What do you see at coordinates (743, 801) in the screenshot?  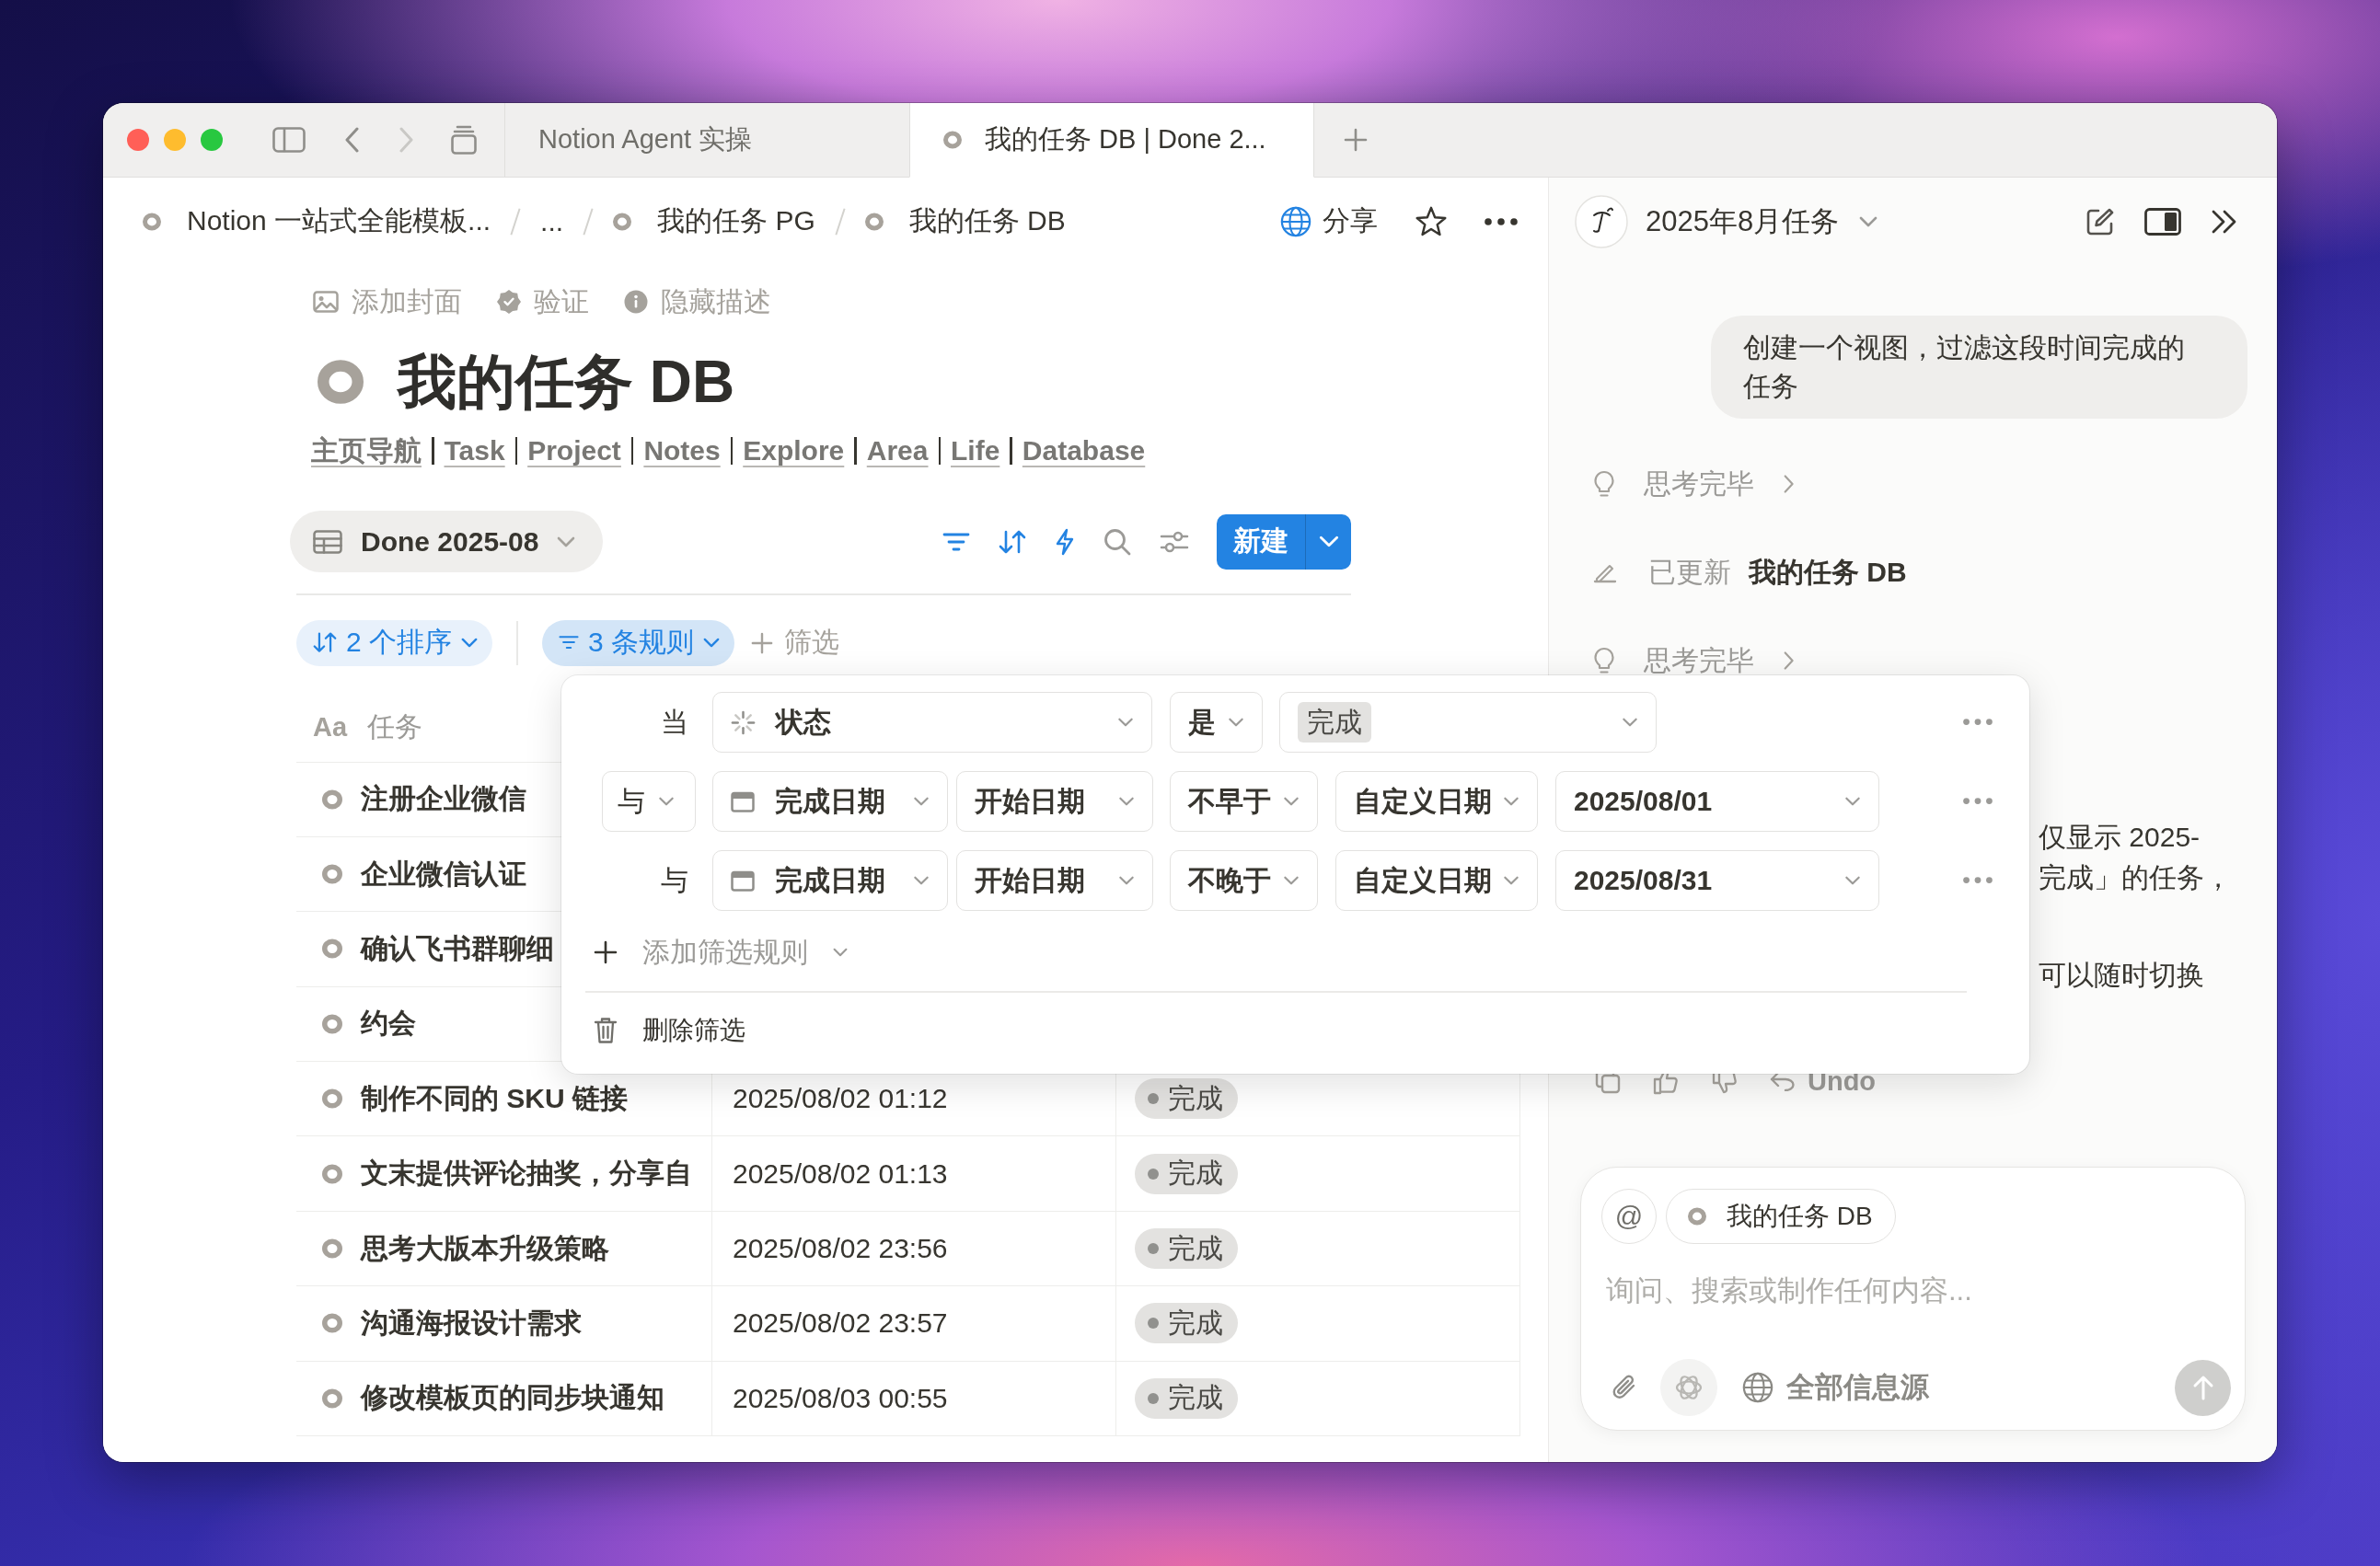 I see `calendar-icon` at bounding box center [743, 801].